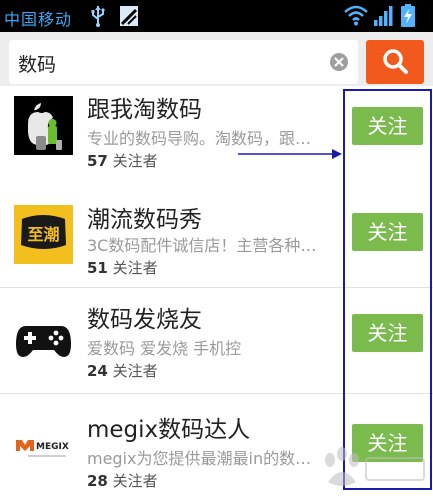 The image size is (433, 502). What do you see at coordinates (383, 16) in the screenshot?
I see `signal-icon` at bounding box center [383, 16].